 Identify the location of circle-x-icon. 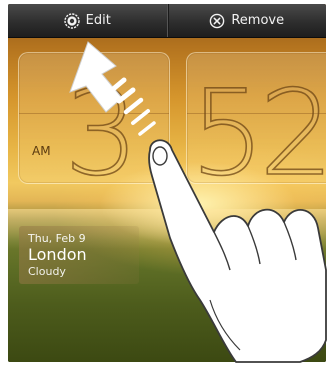
(217, 21).